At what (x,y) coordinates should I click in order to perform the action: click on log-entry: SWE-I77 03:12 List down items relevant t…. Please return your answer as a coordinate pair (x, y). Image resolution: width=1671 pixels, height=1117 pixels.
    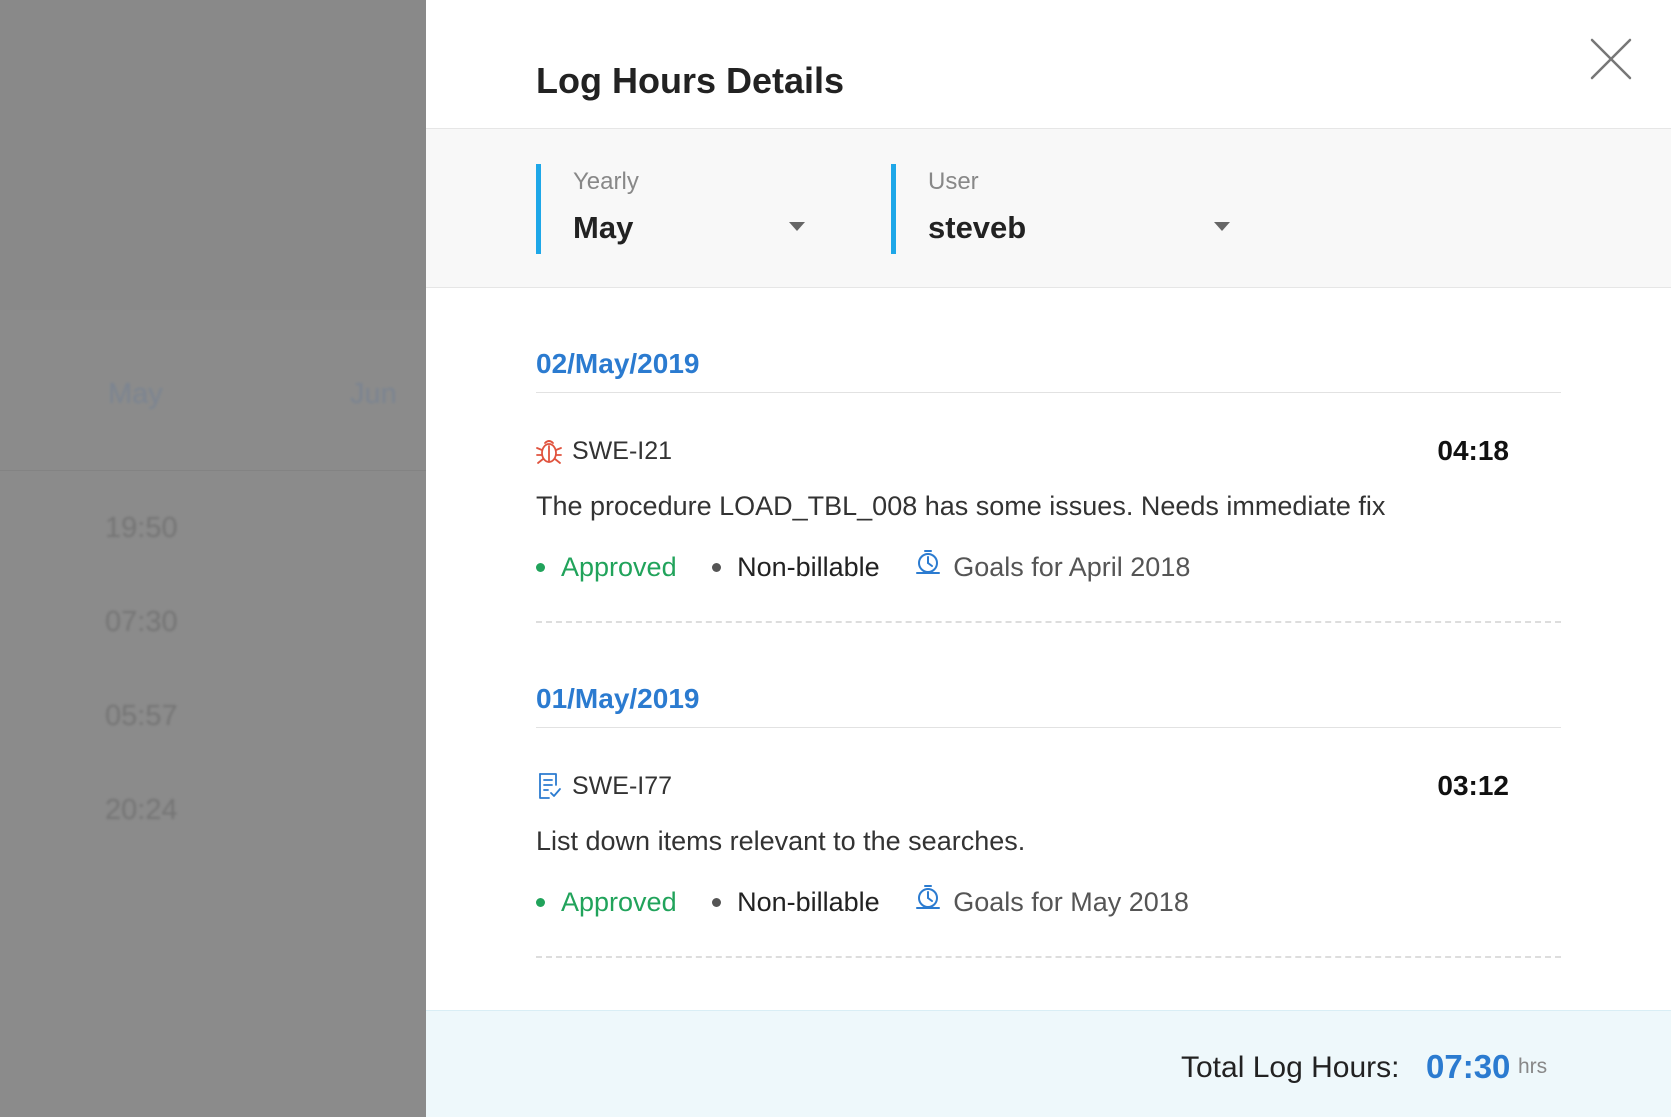
    Looking at the image, I should click on (1048, 843).